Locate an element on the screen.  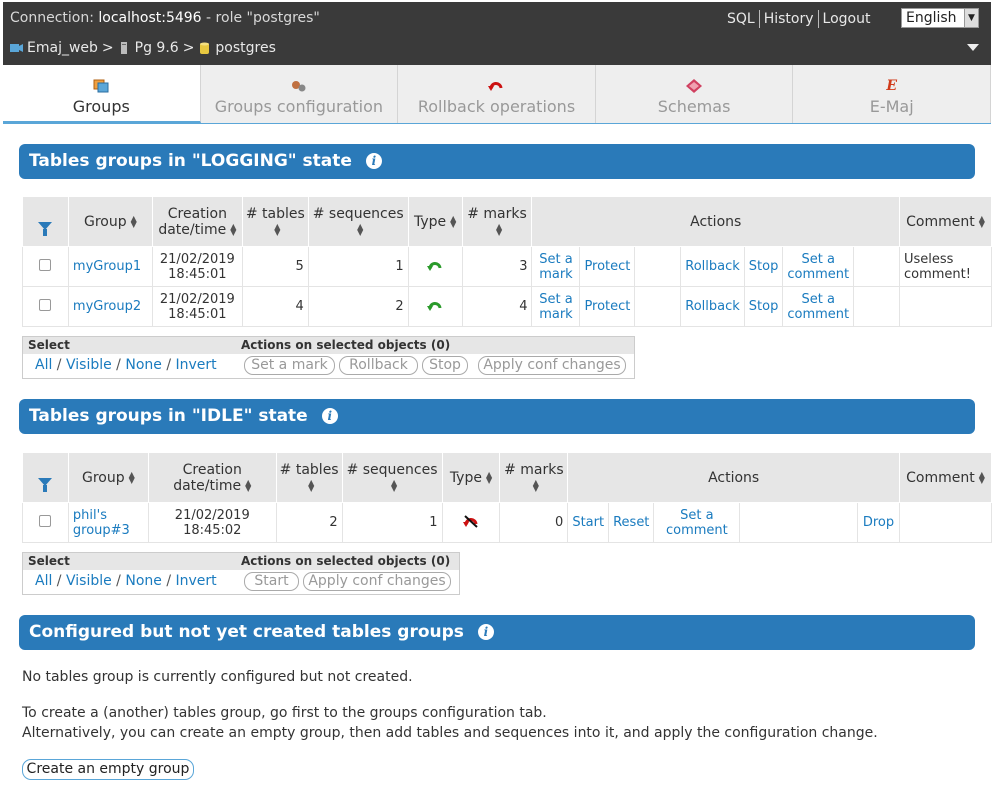
tab-schemas: Schemas is located at coordinates (694, 94).